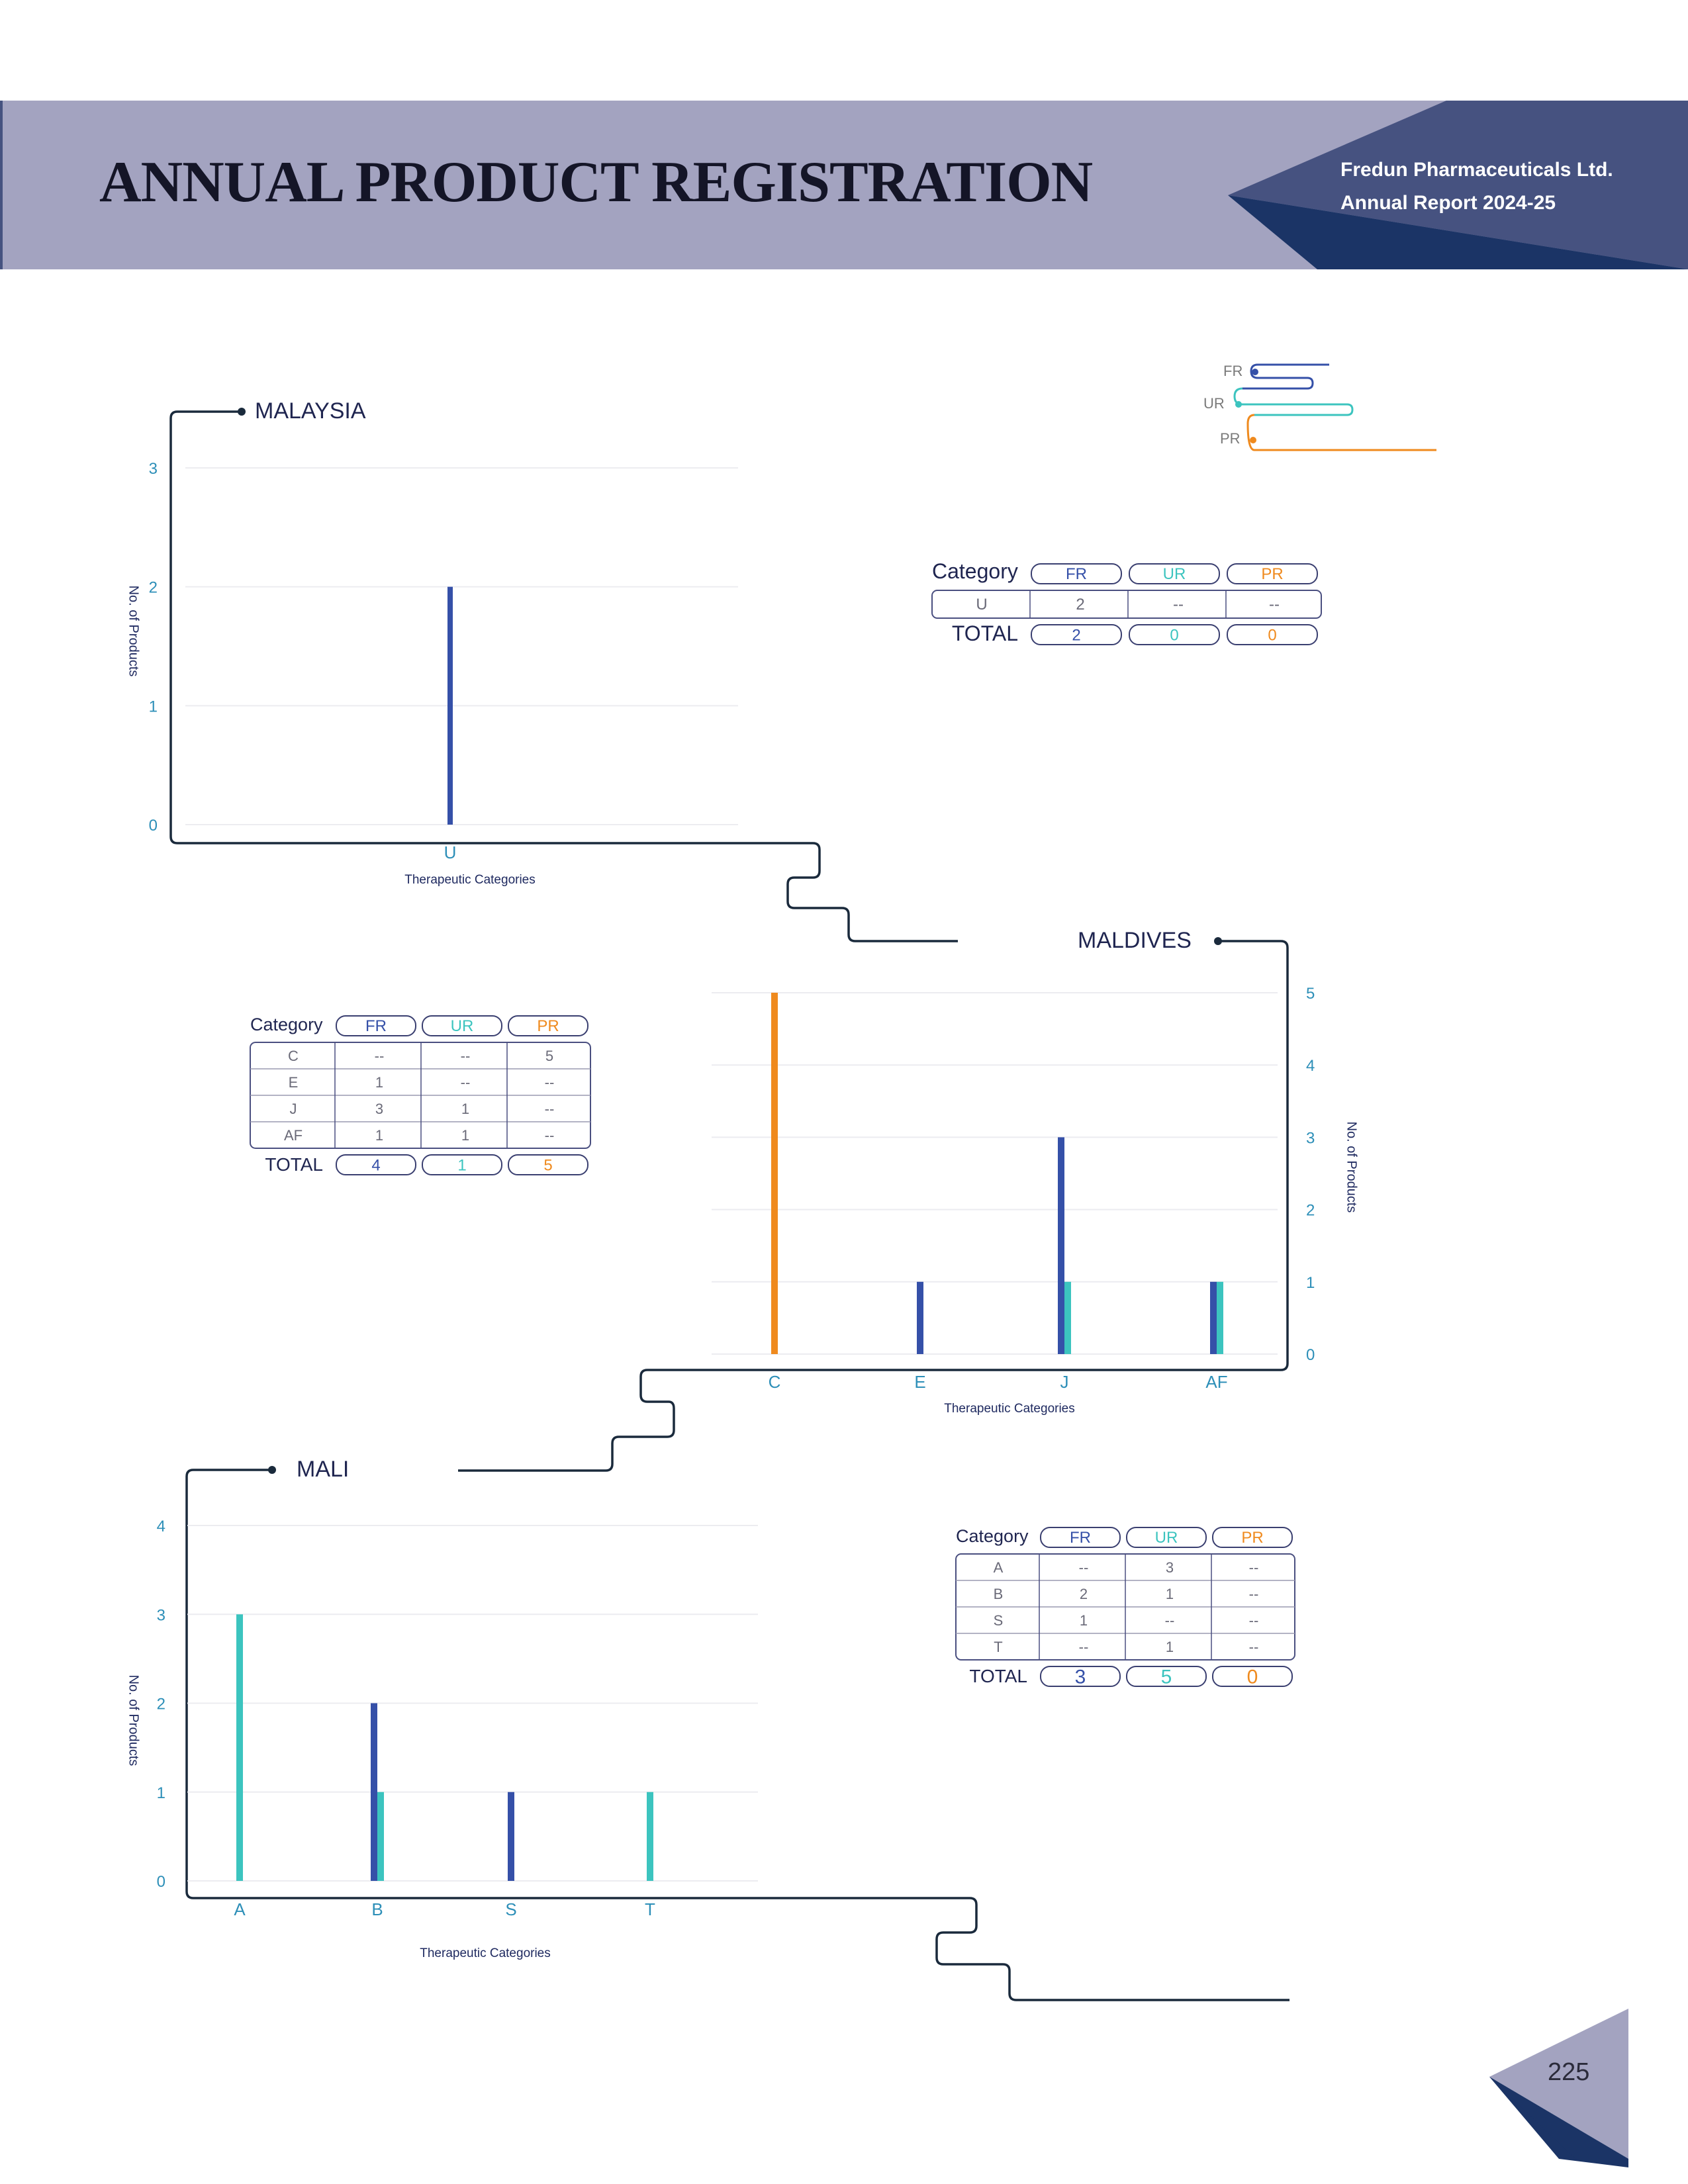 This screenshot has width=1688, height=2184. I want to click on malaysia-table-body, so click(1126, 604).